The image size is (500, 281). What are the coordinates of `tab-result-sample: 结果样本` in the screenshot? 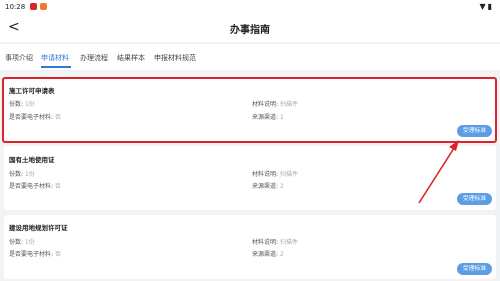 It's located at (131, 58).